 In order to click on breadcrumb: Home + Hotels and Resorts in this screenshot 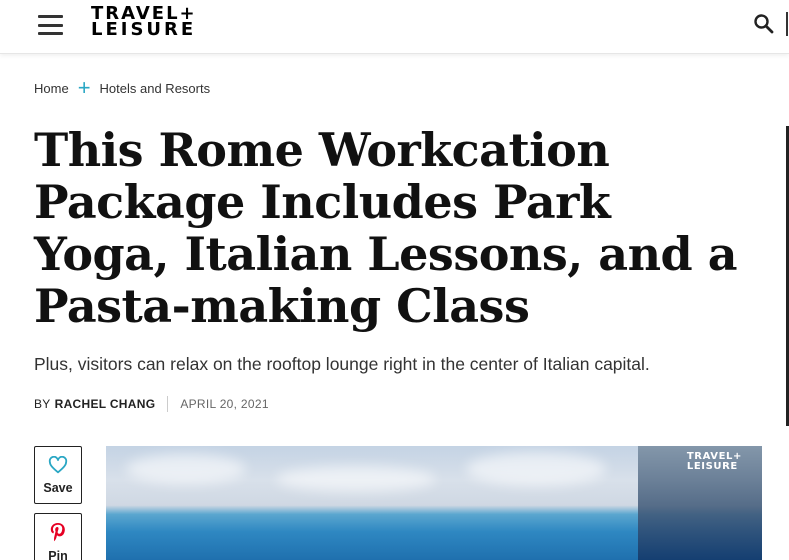, I will do `click(122, 87)`.